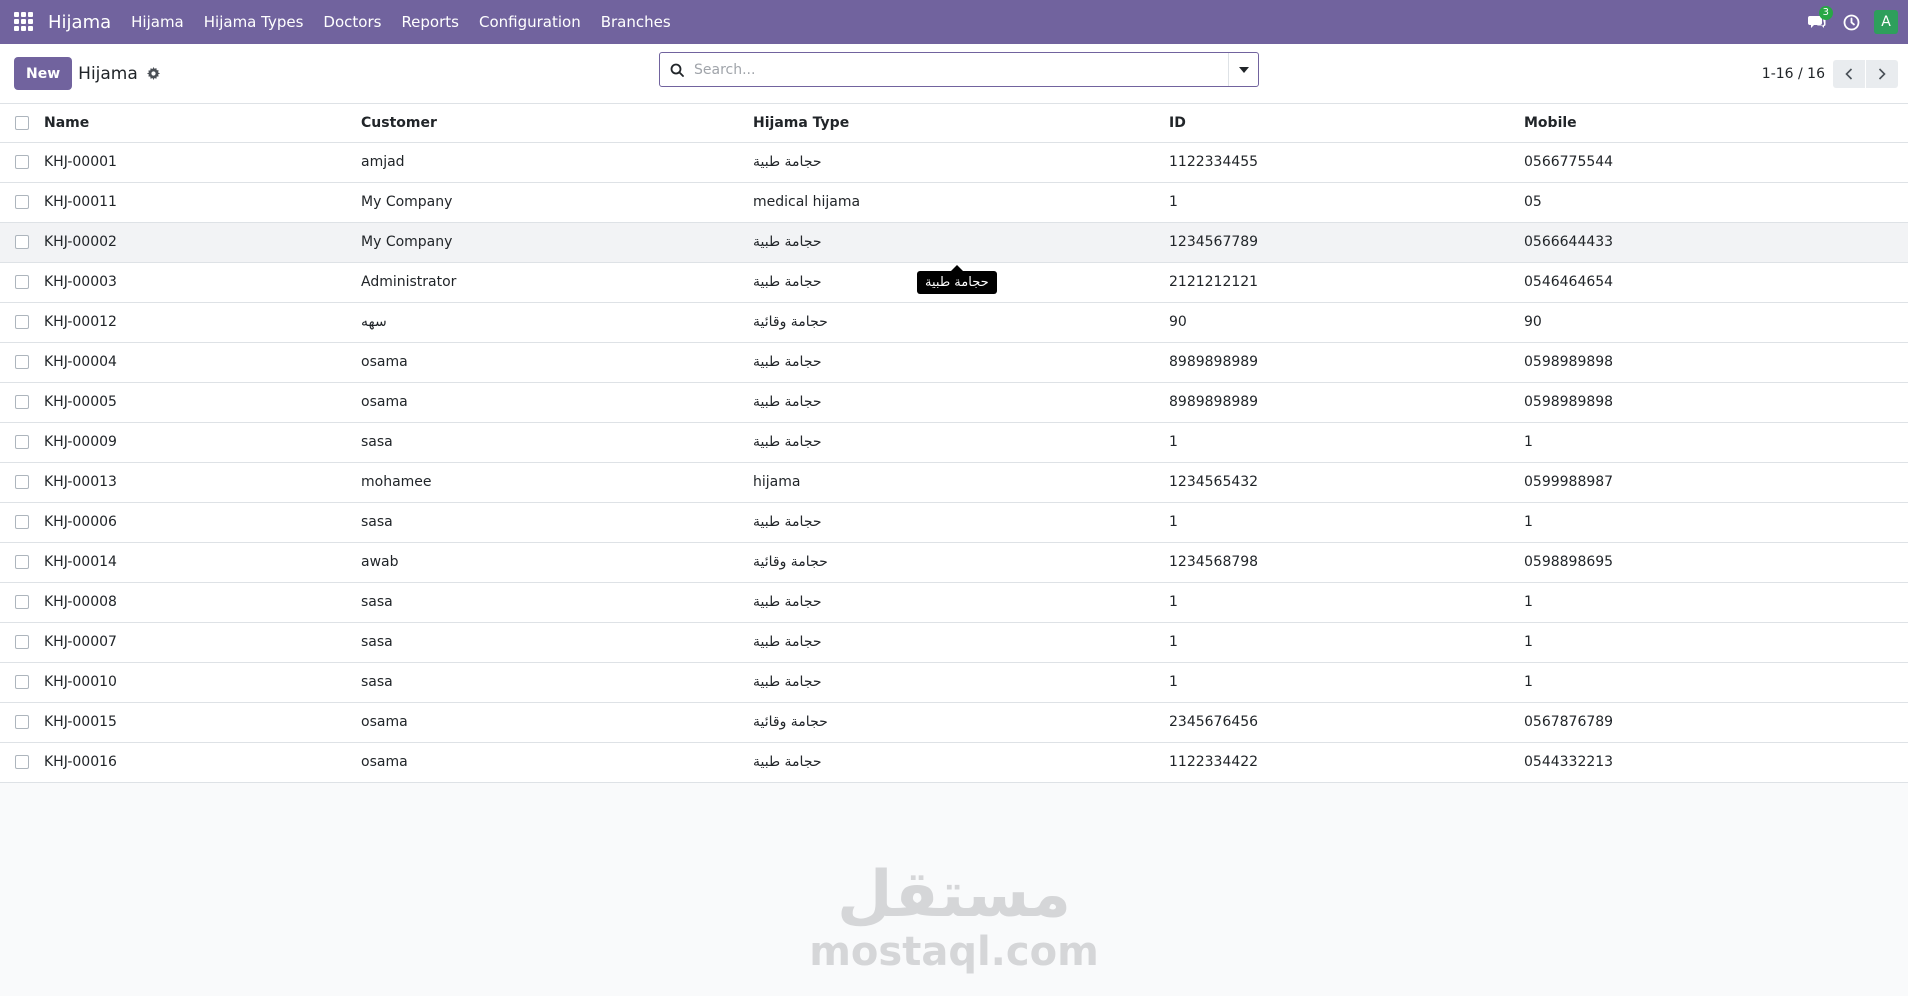 The image size is (1908, 996). I want to click on menu-item-hijama: Hijama, so click(157, 22).